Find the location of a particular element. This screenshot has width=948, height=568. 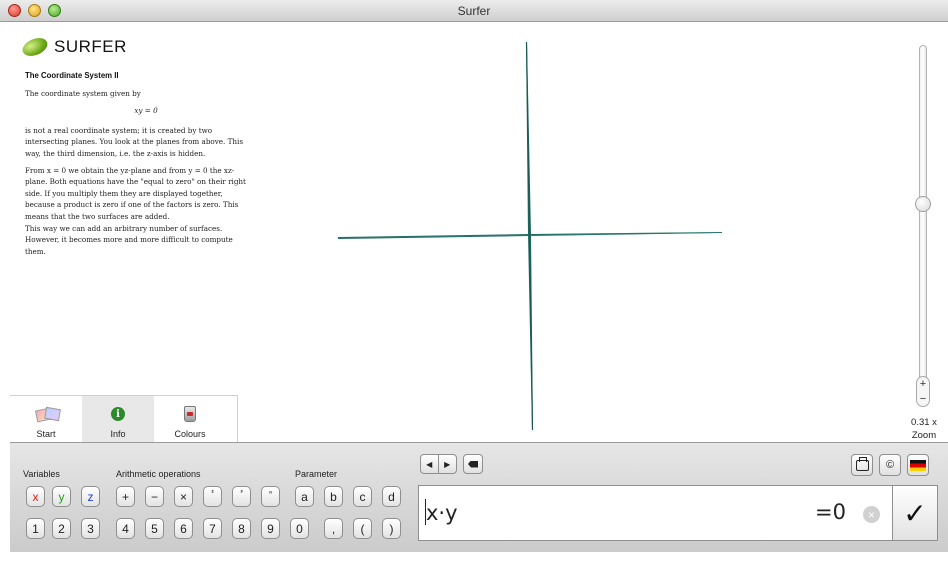

zoom-stepper: + − is located at coordinates (923, 391).